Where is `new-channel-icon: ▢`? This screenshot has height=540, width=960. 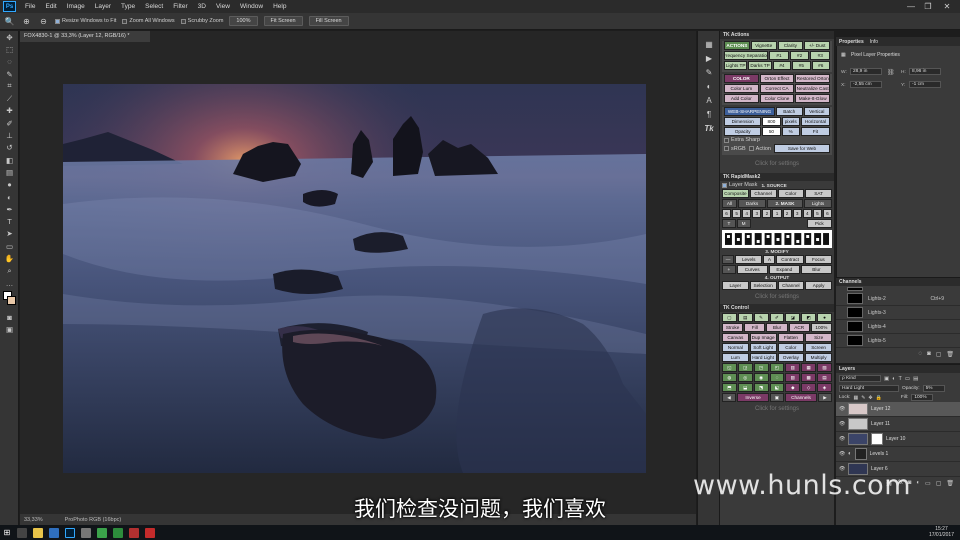 new-channel-icon: ▢ is located at coordinates (939, 354).